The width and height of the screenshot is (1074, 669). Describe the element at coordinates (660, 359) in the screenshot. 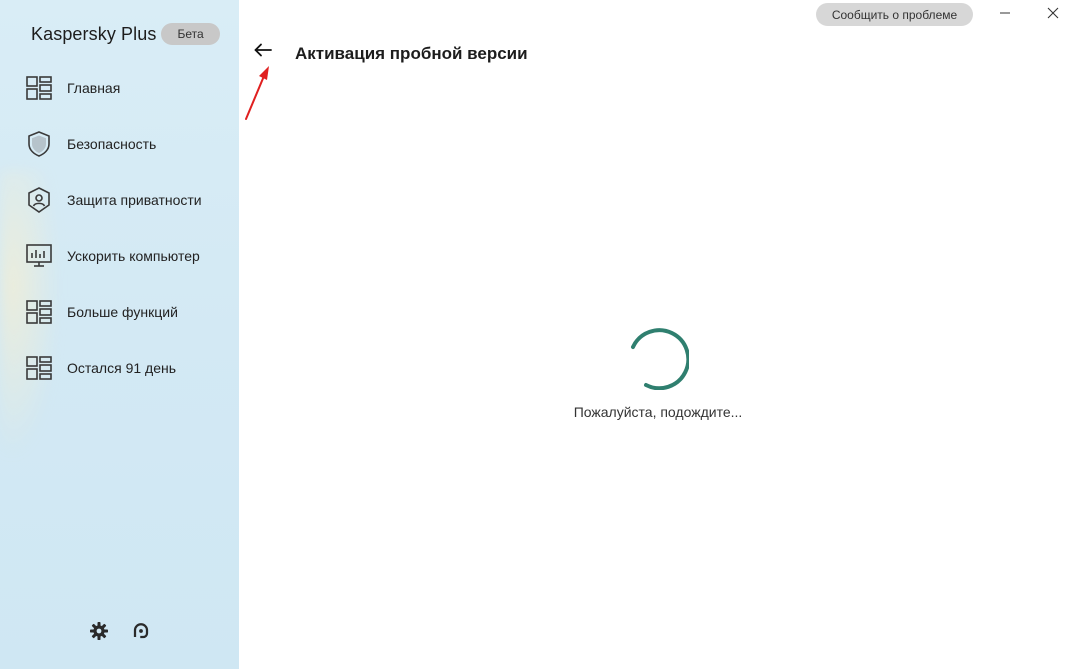

I see `loading-spinner-icon` at that location.